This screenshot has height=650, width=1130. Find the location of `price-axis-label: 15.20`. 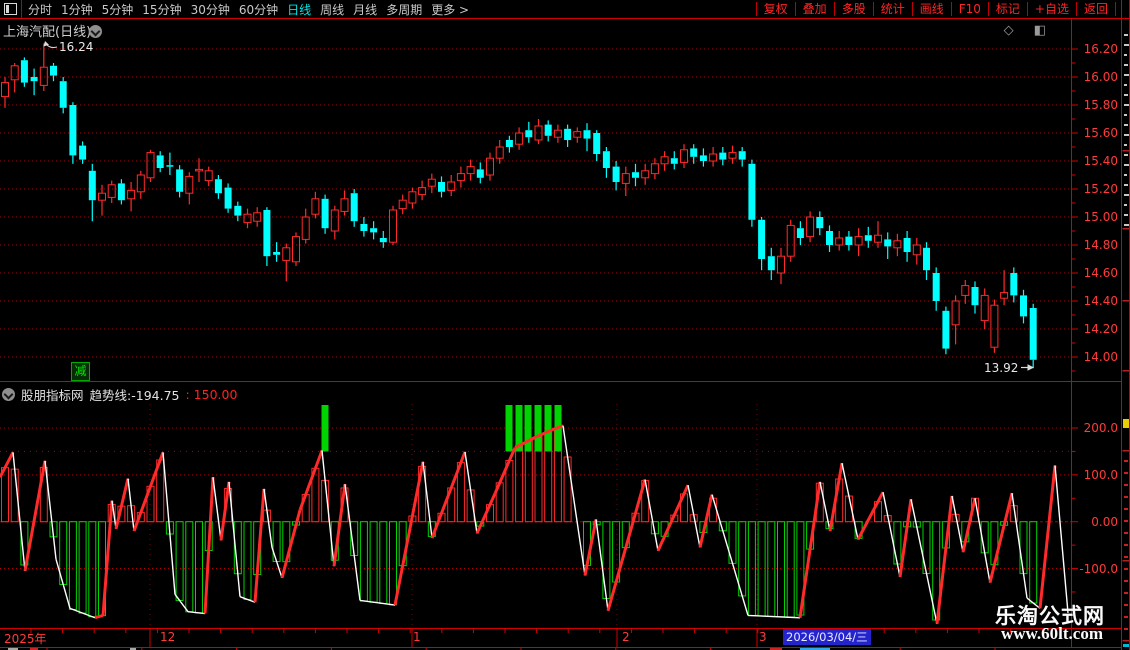

price-axis-label: 15.20 is located at coordinates (1100, 189).